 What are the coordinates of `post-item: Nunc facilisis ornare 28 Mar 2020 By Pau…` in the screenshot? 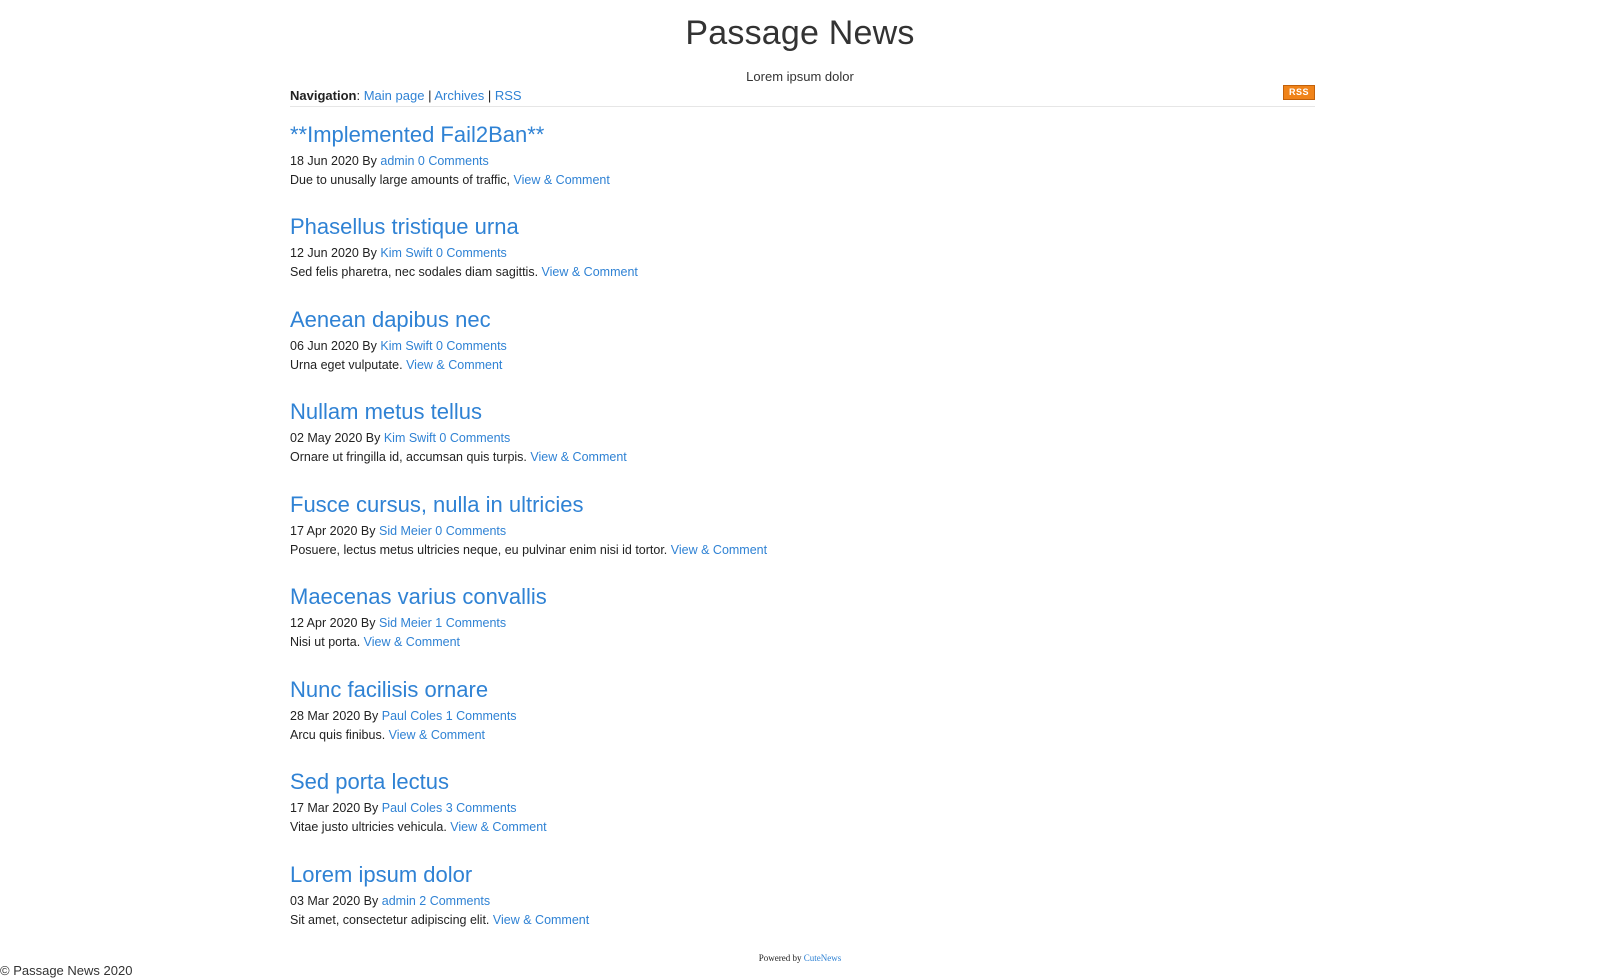 It's located at (802, 710).